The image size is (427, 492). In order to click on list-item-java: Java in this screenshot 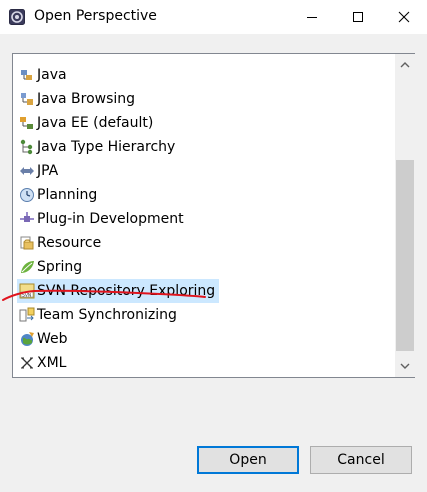, I will do `click(206, 75)`.